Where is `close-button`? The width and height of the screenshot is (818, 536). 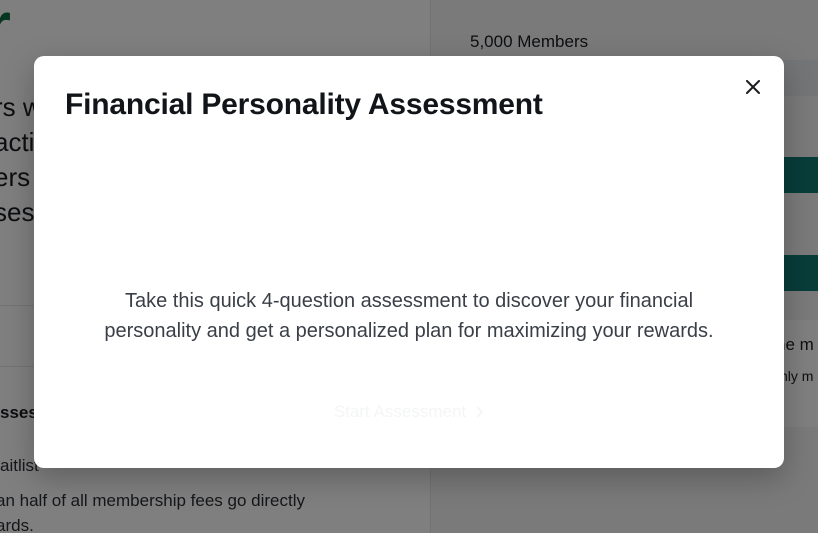 close-button is located at coordinates (753, 87).